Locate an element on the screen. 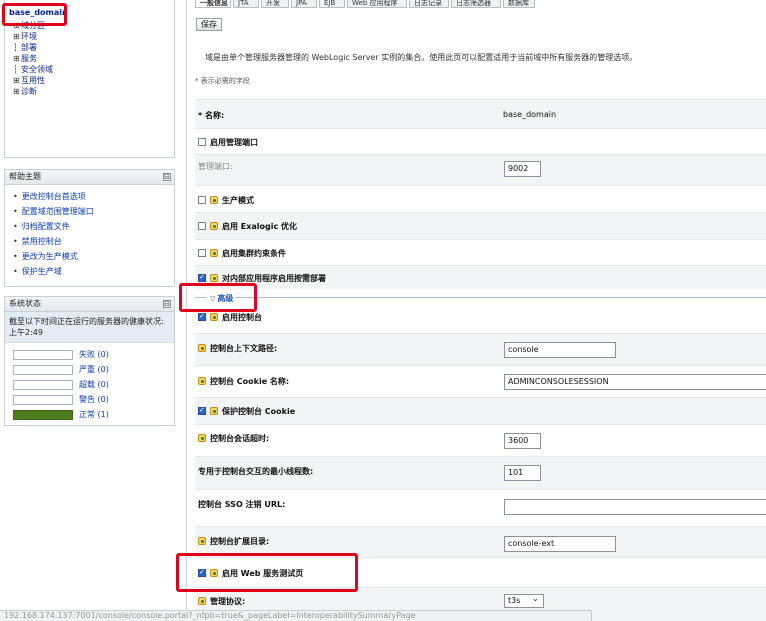 This screenshot has height=621, width=766. save-button: 保存 is located at coordinates (209, 24).